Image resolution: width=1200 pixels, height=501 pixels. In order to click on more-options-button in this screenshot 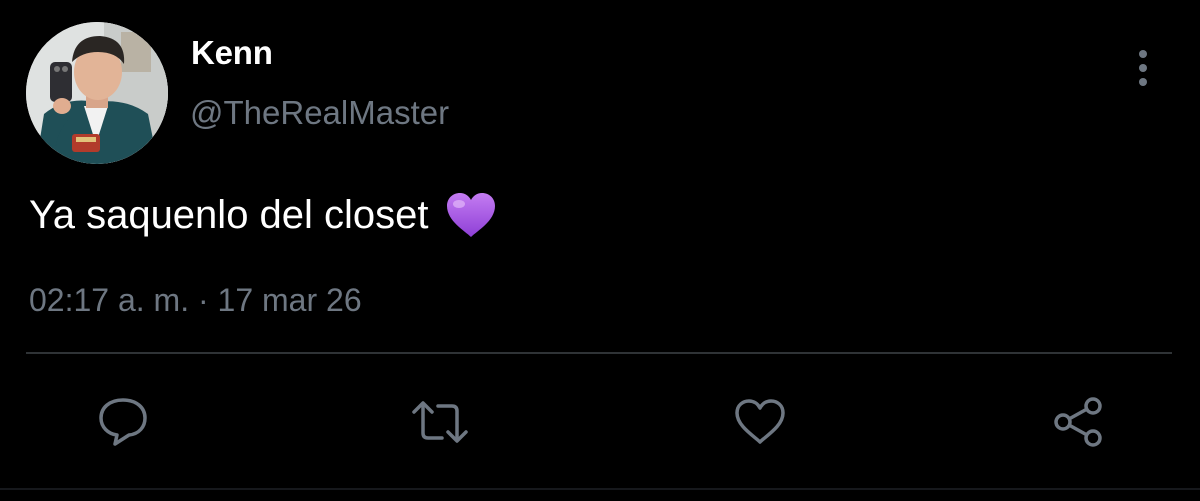, I will do `click(1143, 69)`.